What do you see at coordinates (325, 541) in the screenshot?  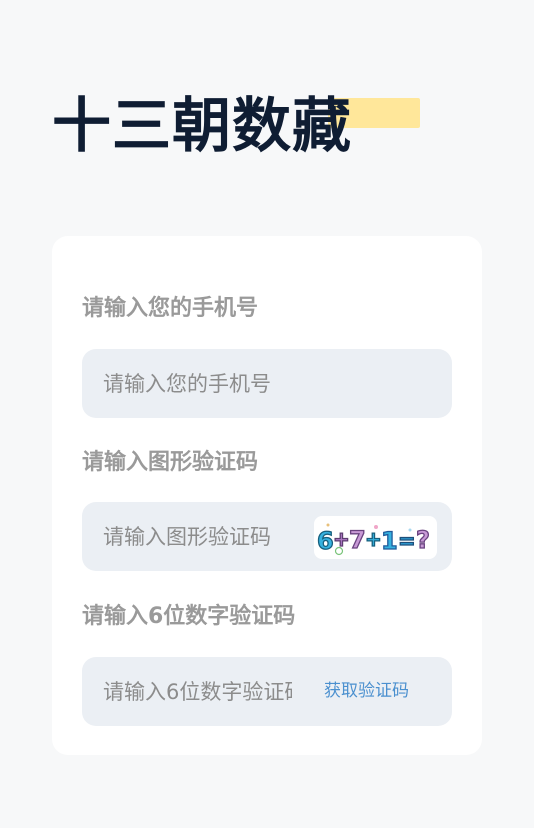 I see `svg-text: 6` at bounding box center [325, 541].